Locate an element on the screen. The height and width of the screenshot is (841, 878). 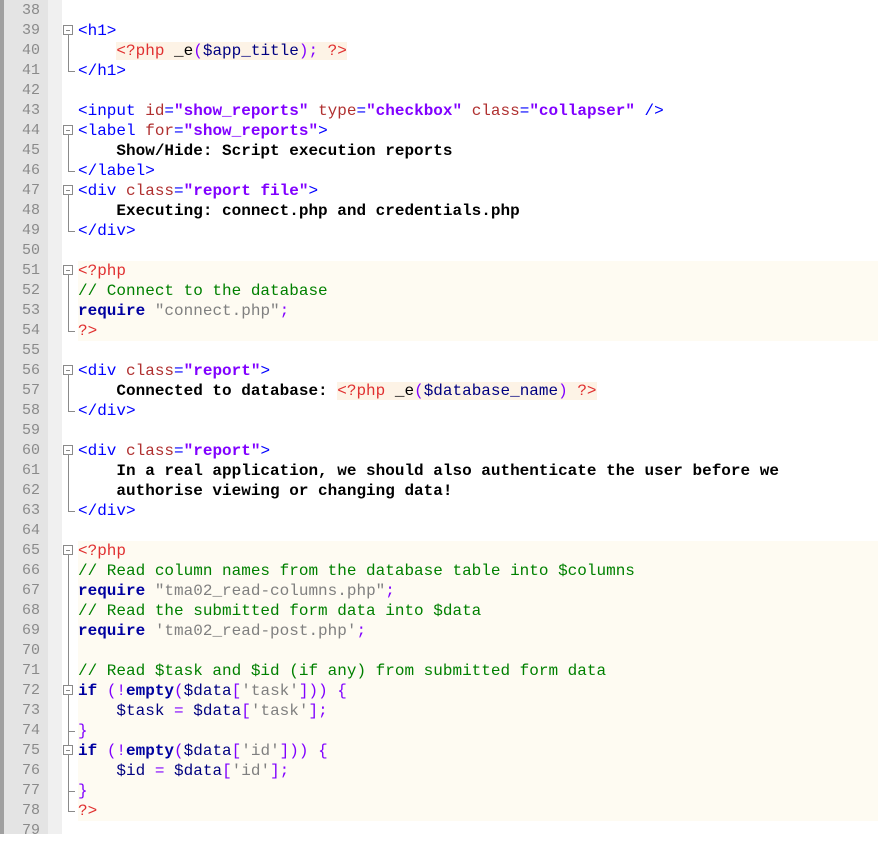
code-line: 67 require "tma02_read-columns.php"; is located at coordinates (439, 591).